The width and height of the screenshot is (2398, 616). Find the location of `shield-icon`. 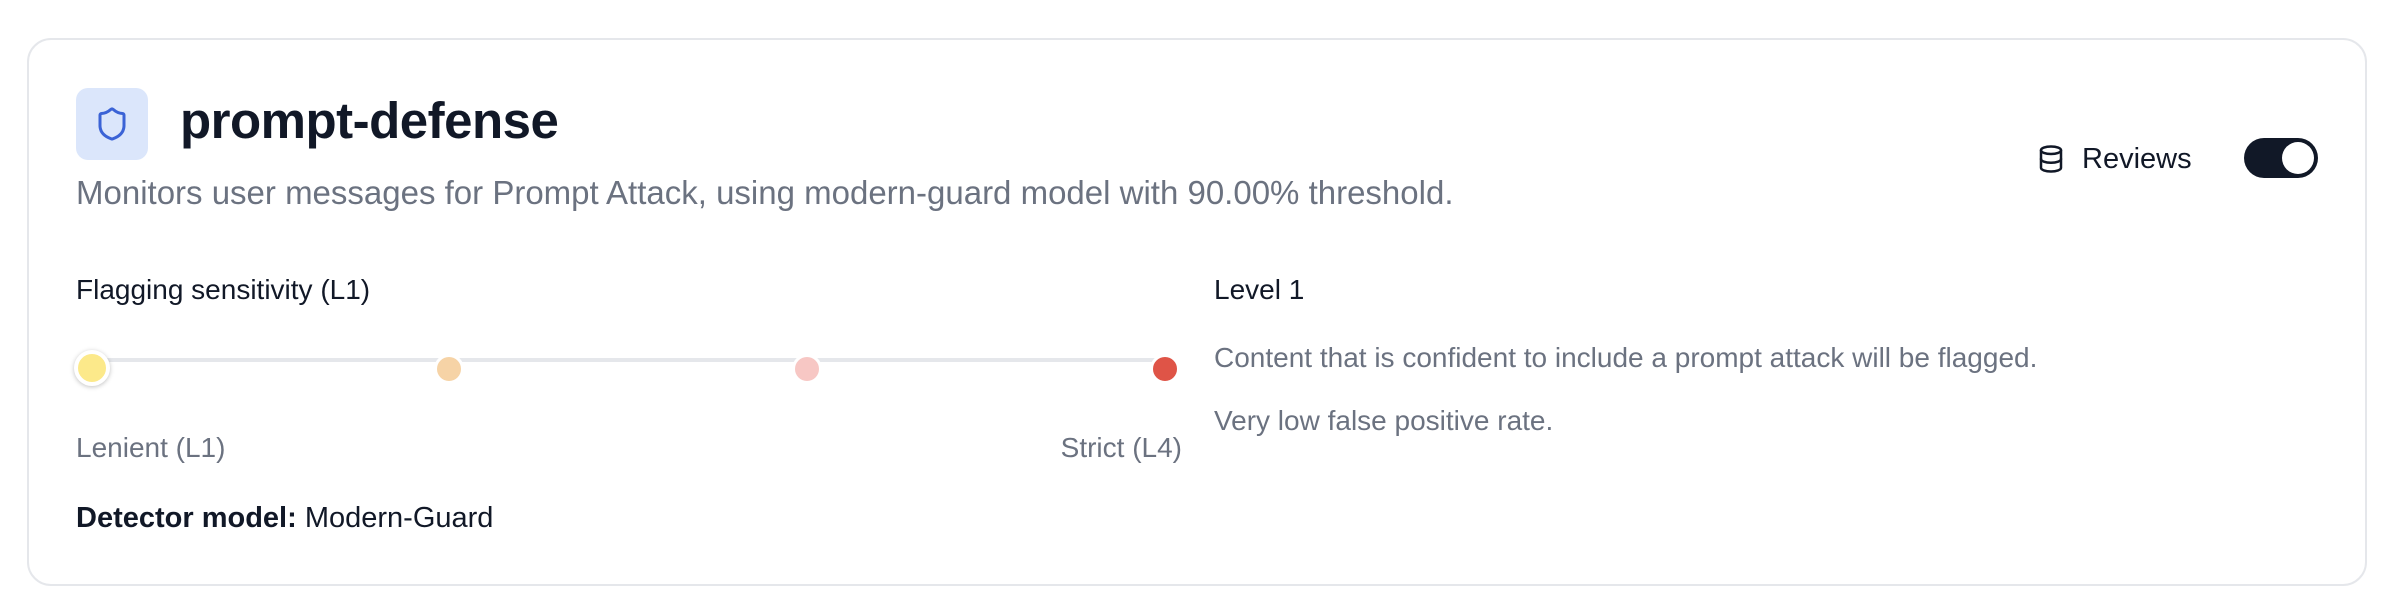

shield-icon is located at coordinates (112, 124).